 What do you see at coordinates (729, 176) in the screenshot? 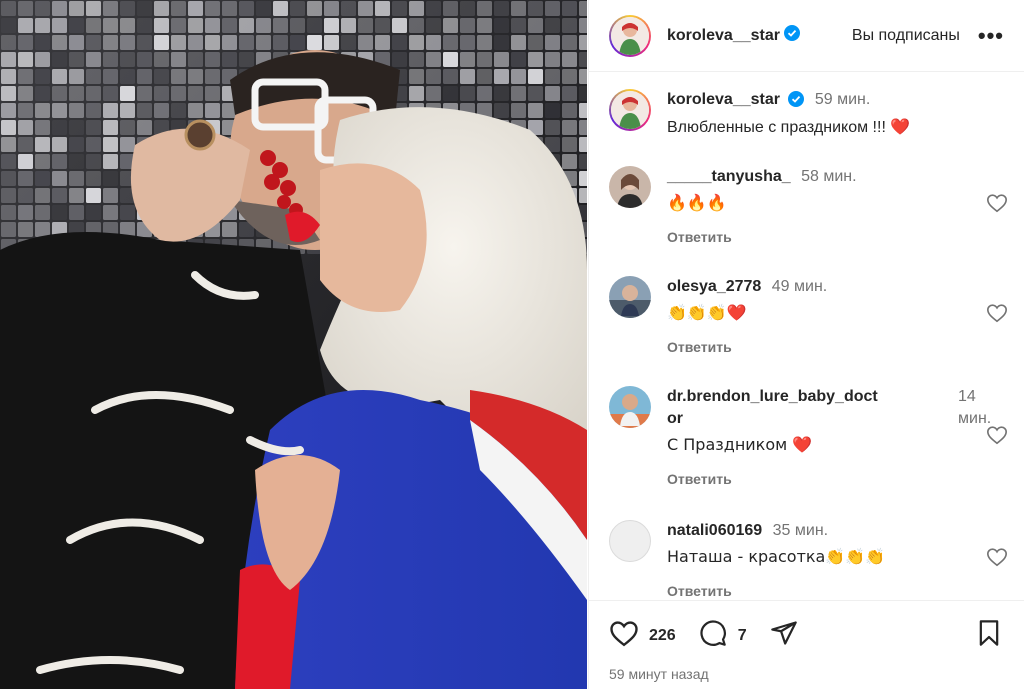
I see `commenter-username: _____tanyusha_` at bounding box center [729, 176].